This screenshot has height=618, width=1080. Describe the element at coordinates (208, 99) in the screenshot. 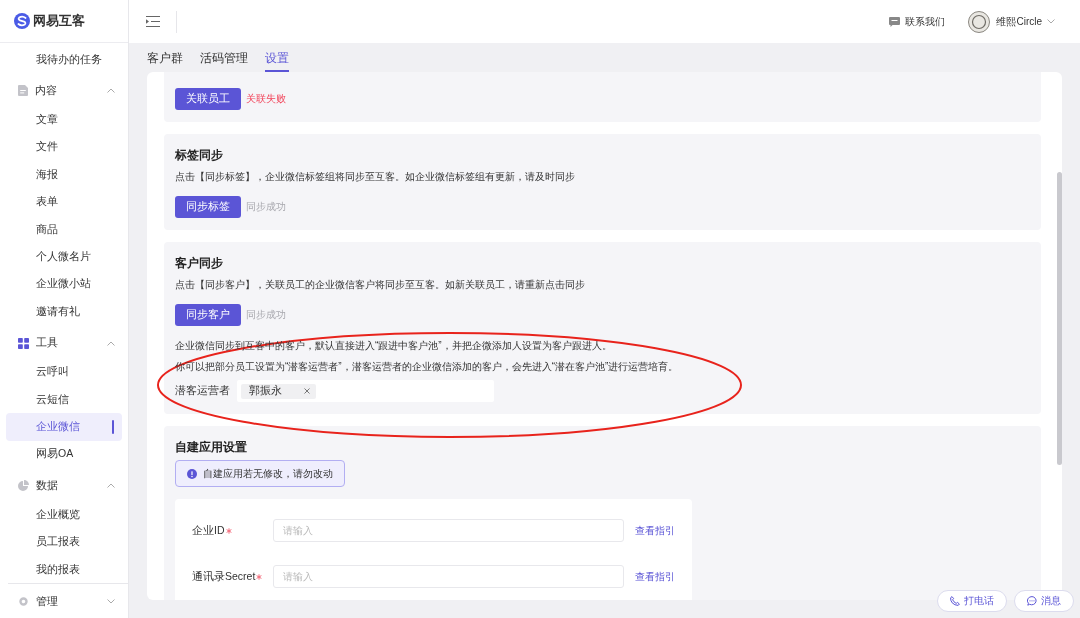

I see `sync-button: 关联员工` at that location.